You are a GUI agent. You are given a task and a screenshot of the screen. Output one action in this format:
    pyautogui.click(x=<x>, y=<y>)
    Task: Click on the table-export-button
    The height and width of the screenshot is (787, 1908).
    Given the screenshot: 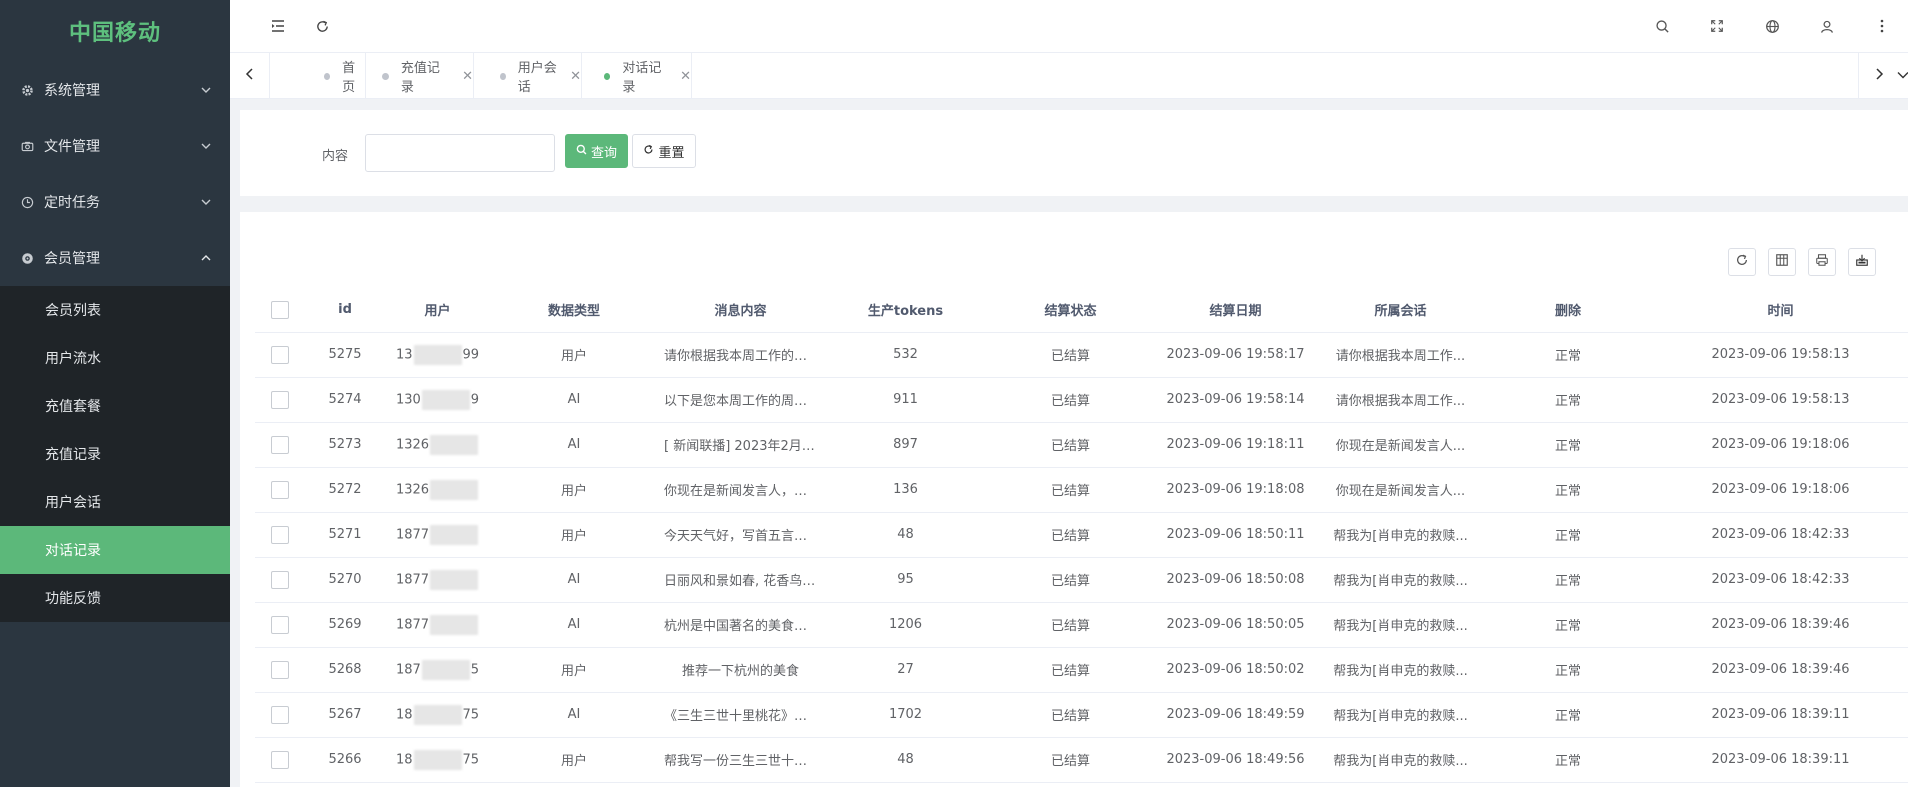 What is the action you would take?
    pyautogui.click(x=1862, y=262)
    